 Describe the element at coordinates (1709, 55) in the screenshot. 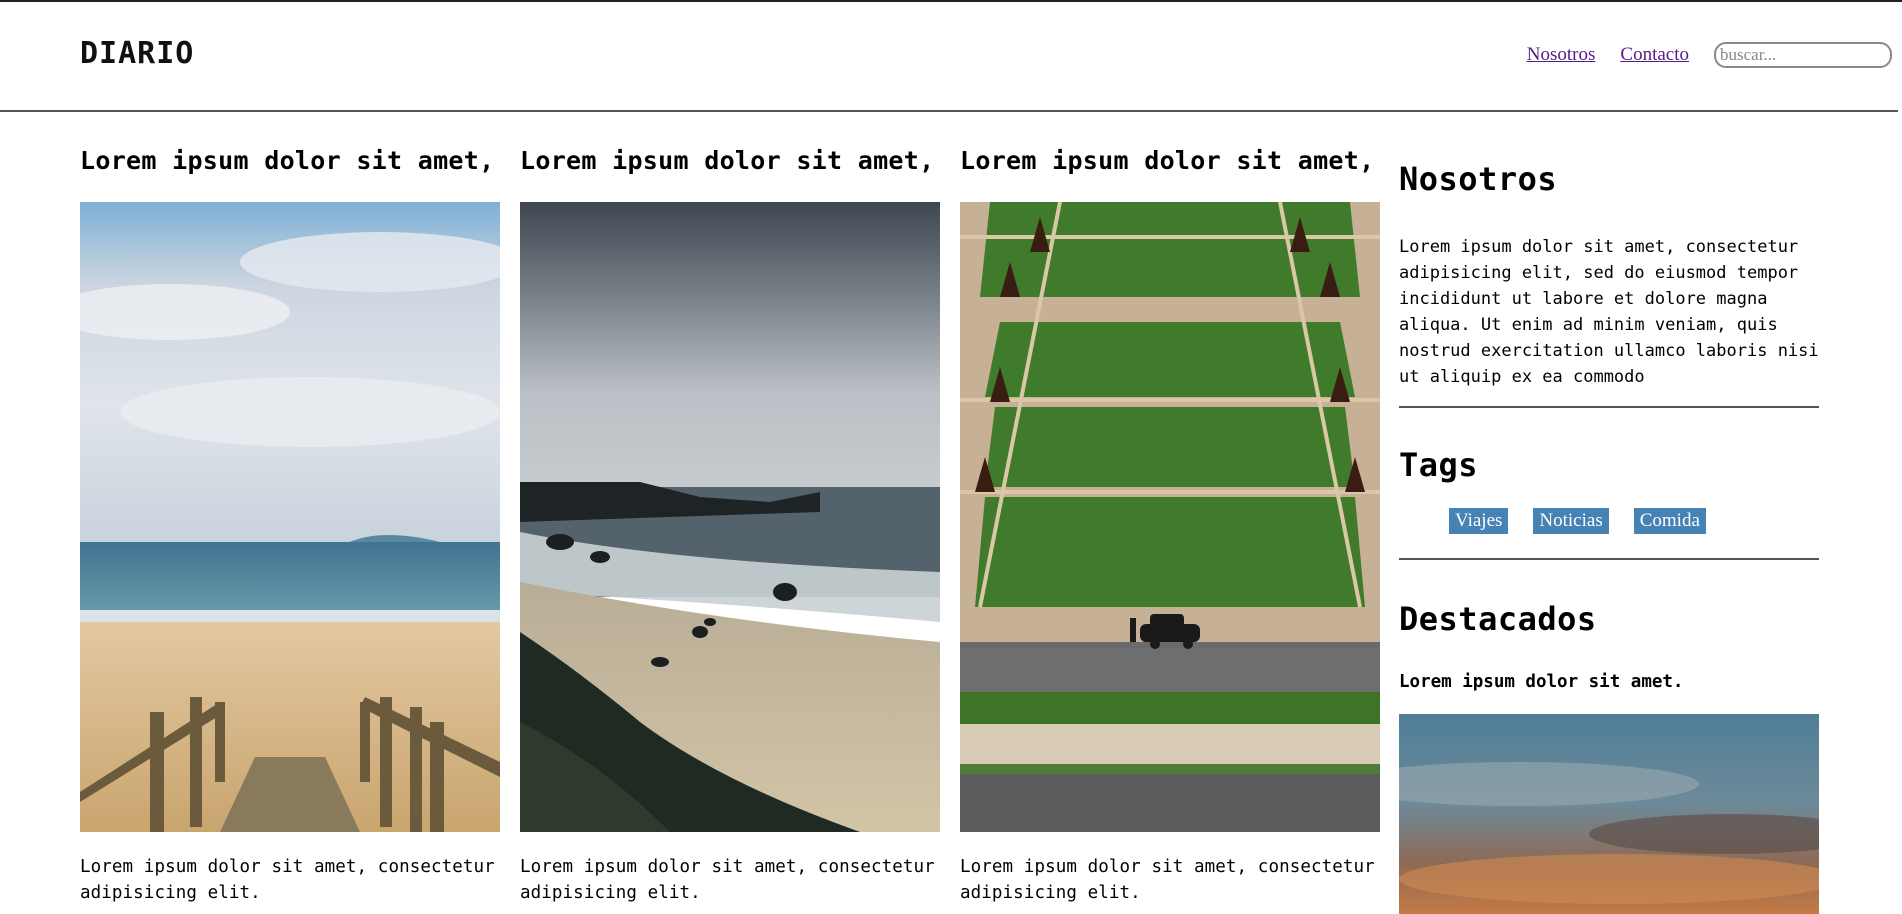

I see `main-nav: Nosotros Contacto` at that location.